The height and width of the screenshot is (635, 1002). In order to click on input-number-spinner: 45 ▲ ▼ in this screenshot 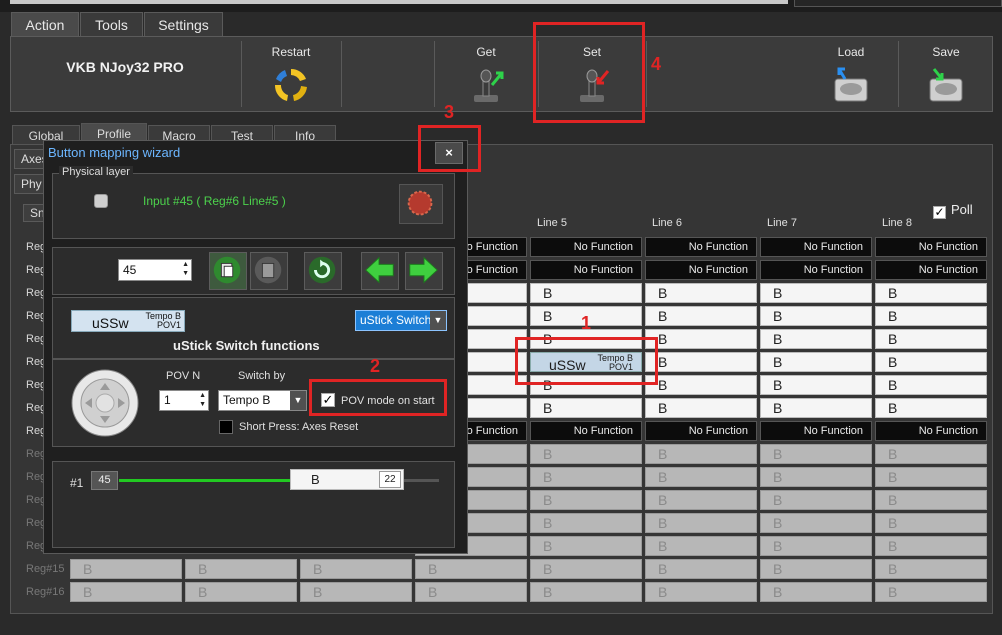, I will do `click(155, 270)`.